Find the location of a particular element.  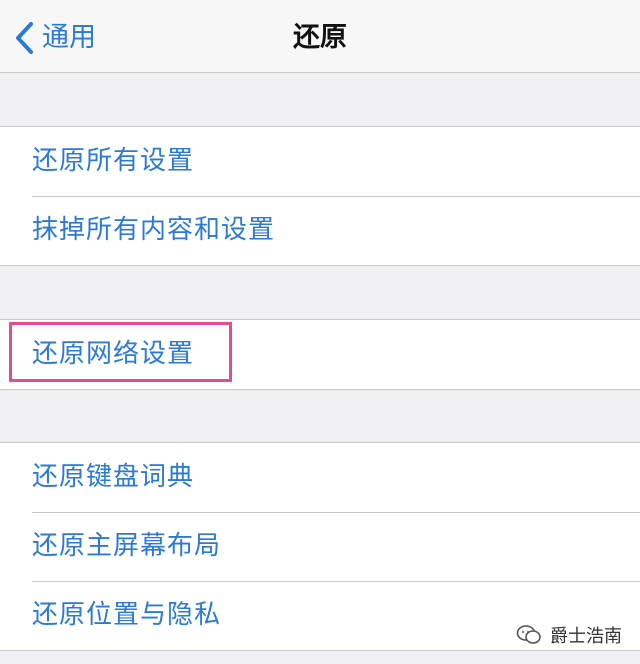

reset-network-settings-cell: 还原网络设置 is located at coordinates (320, 354).